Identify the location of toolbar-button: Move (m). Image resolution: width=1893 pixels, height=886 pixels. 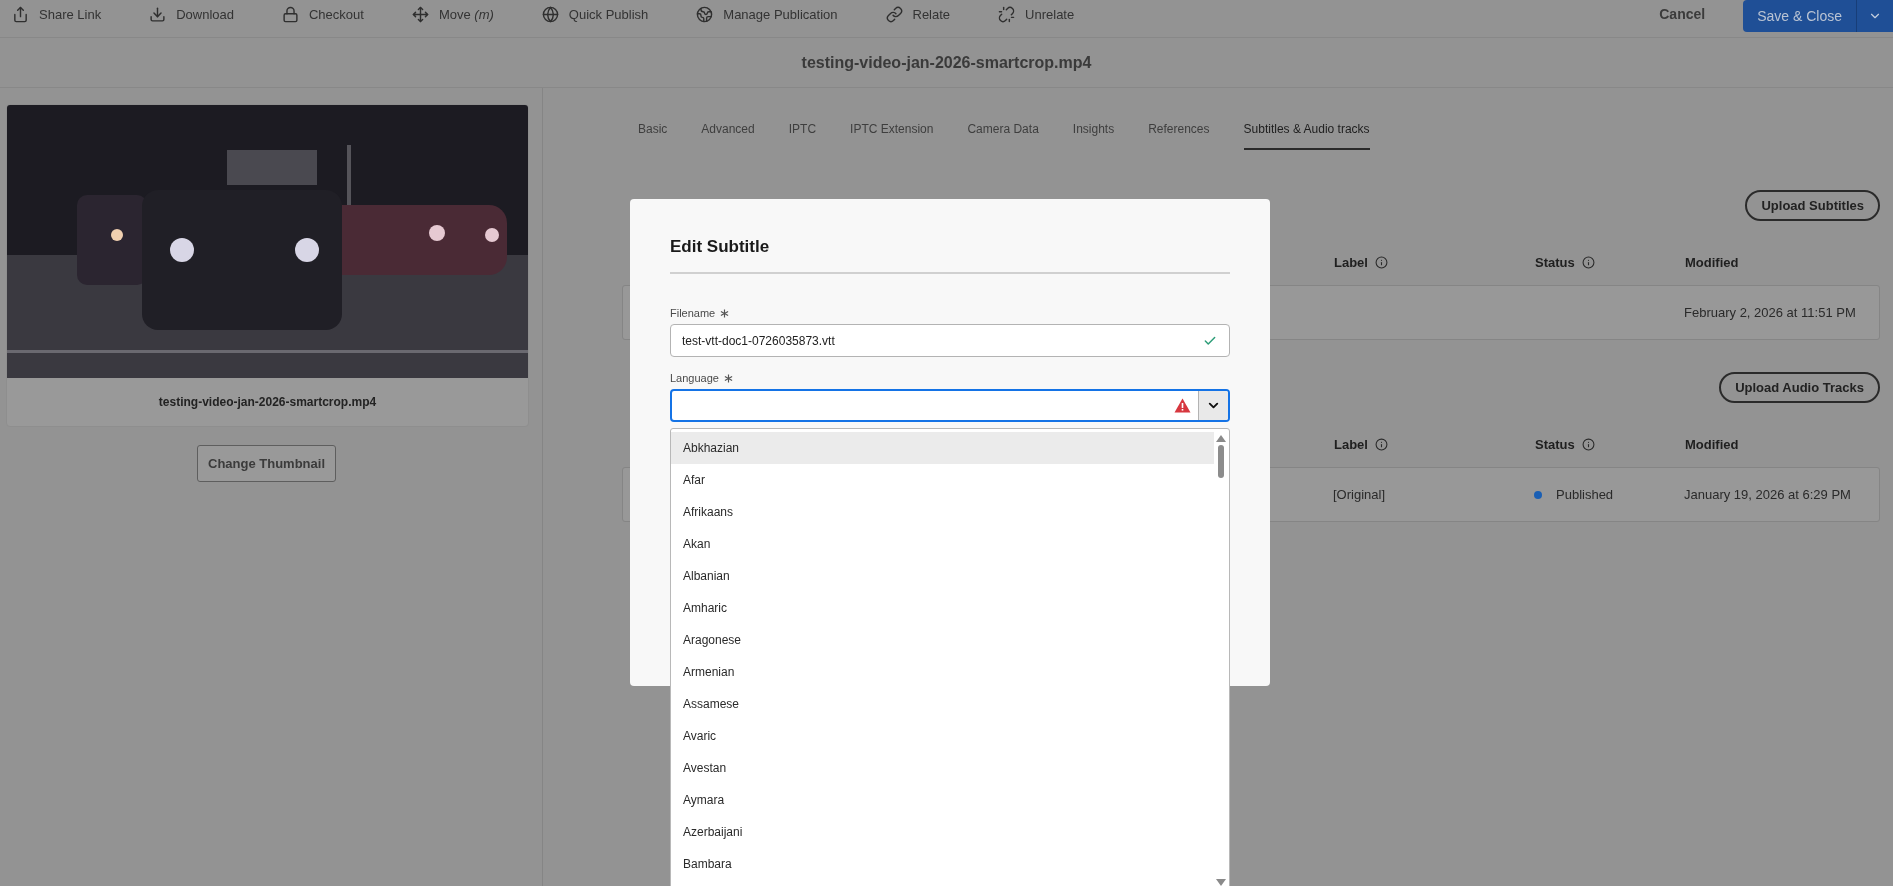
(452, 14).